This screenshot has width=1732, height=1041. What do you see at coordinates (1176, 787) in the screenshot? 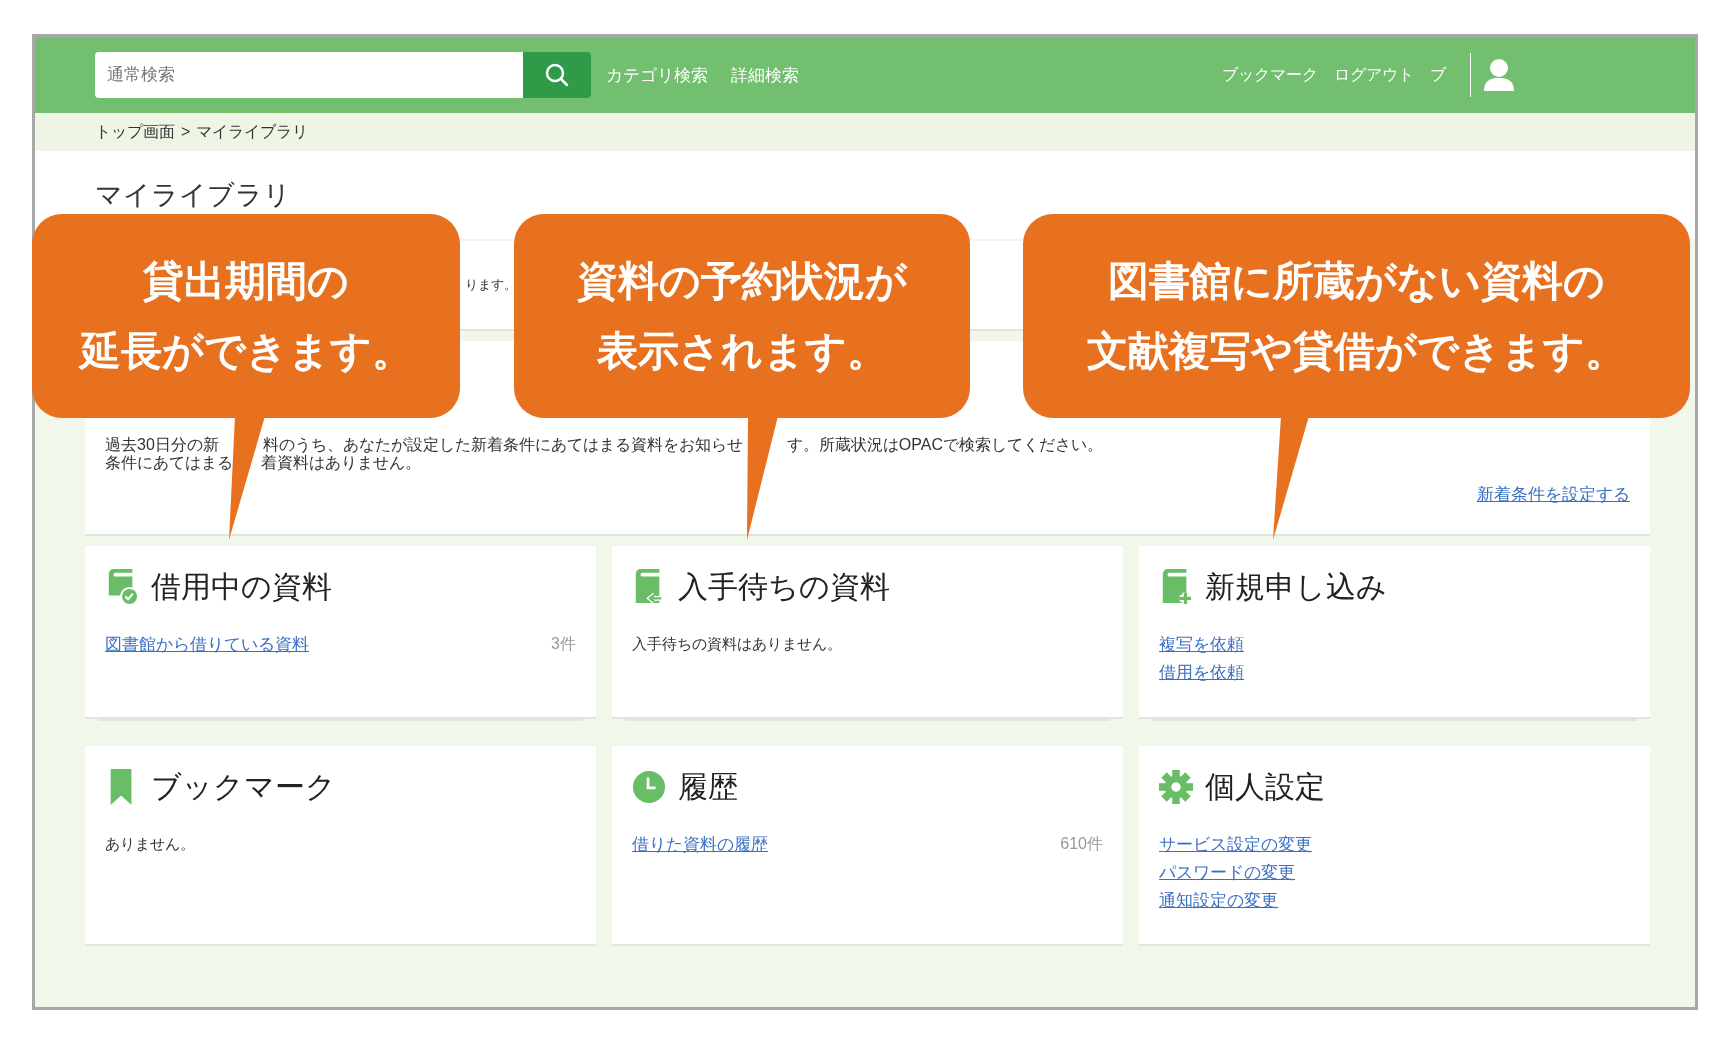
I see `settings-icon` at bounding box center [1176, 787].